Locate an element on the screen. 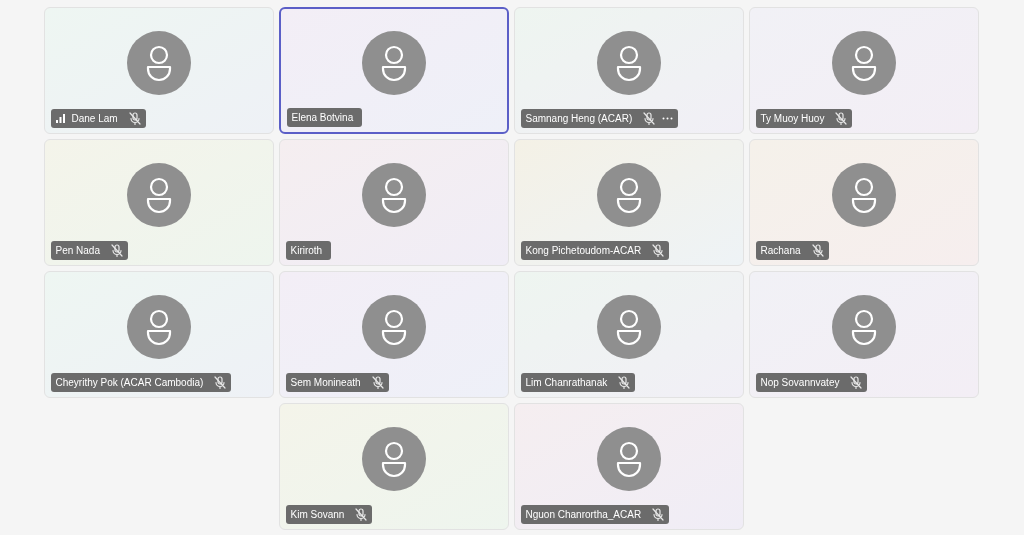 Image resolution: width=1024 pixels, height=535 pixels. participant-tile: Samnang Heng (ACAR) is located at coordinates (628, 70).